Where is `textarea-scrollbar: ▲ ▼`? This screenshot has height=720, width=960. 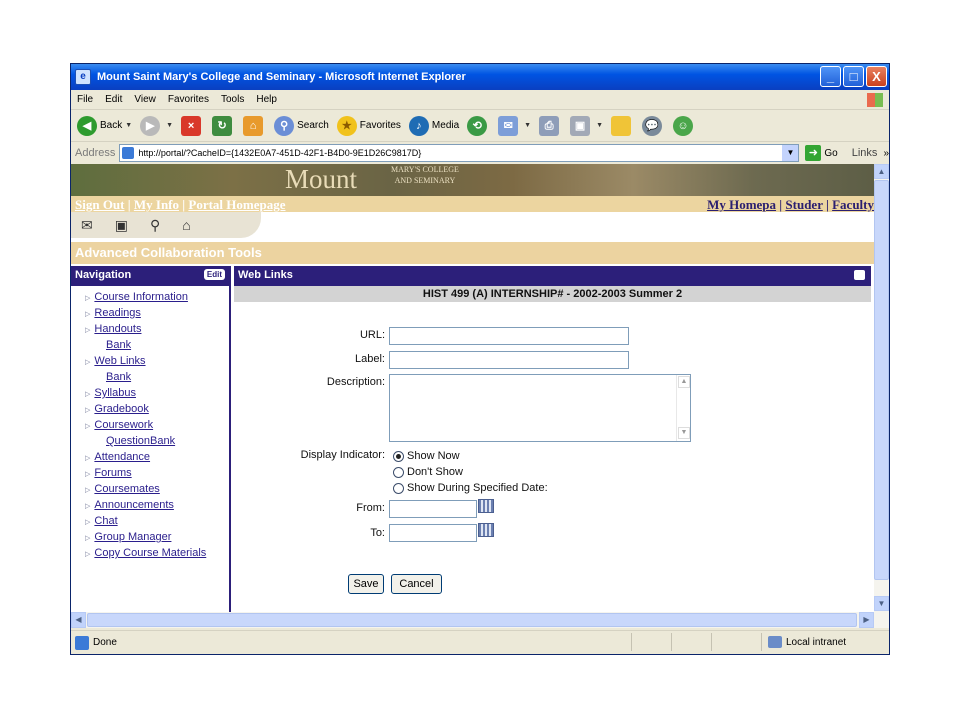
textarea-scrollbar: ▲ ▼ is located at coordinates (683, 408).